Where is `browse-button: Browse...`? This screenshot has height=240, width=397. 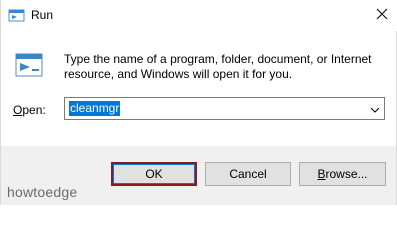 browse-button: Browse... is located at coordinates (342, 174).